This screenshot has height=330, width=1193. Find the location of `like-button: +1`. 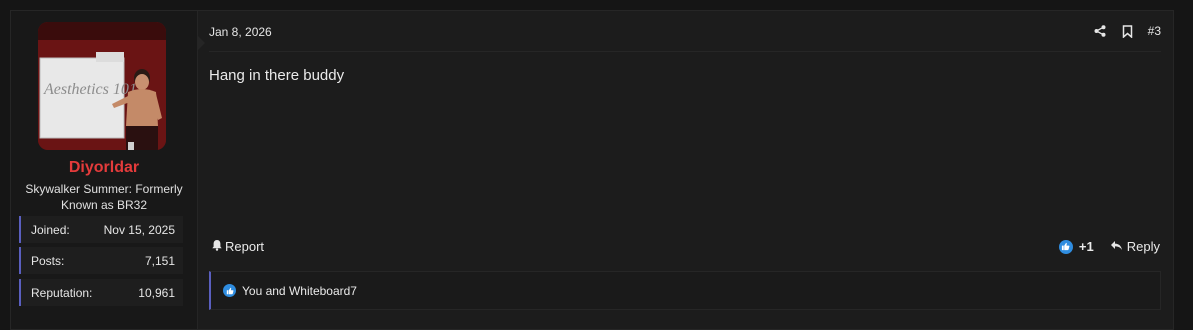

like-button: +1 is located at coordinates (1076, 246).